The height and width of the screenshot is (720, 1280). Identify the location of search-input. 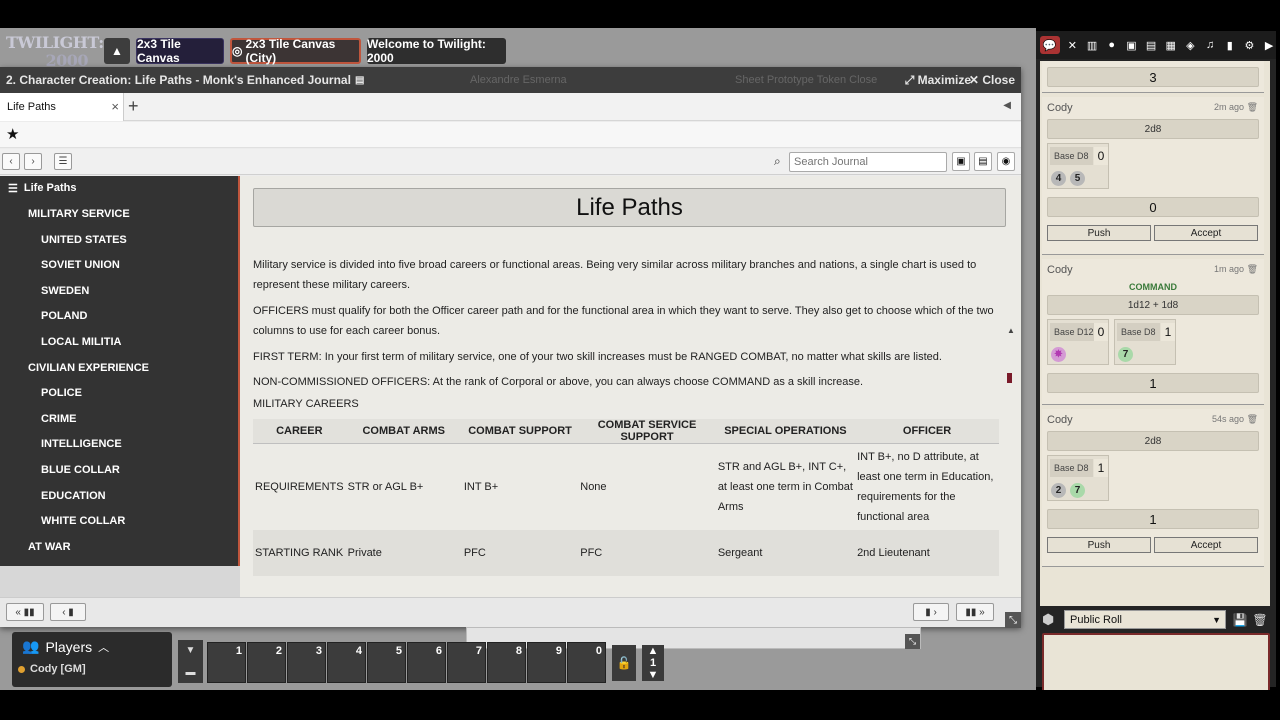
(868, 162).